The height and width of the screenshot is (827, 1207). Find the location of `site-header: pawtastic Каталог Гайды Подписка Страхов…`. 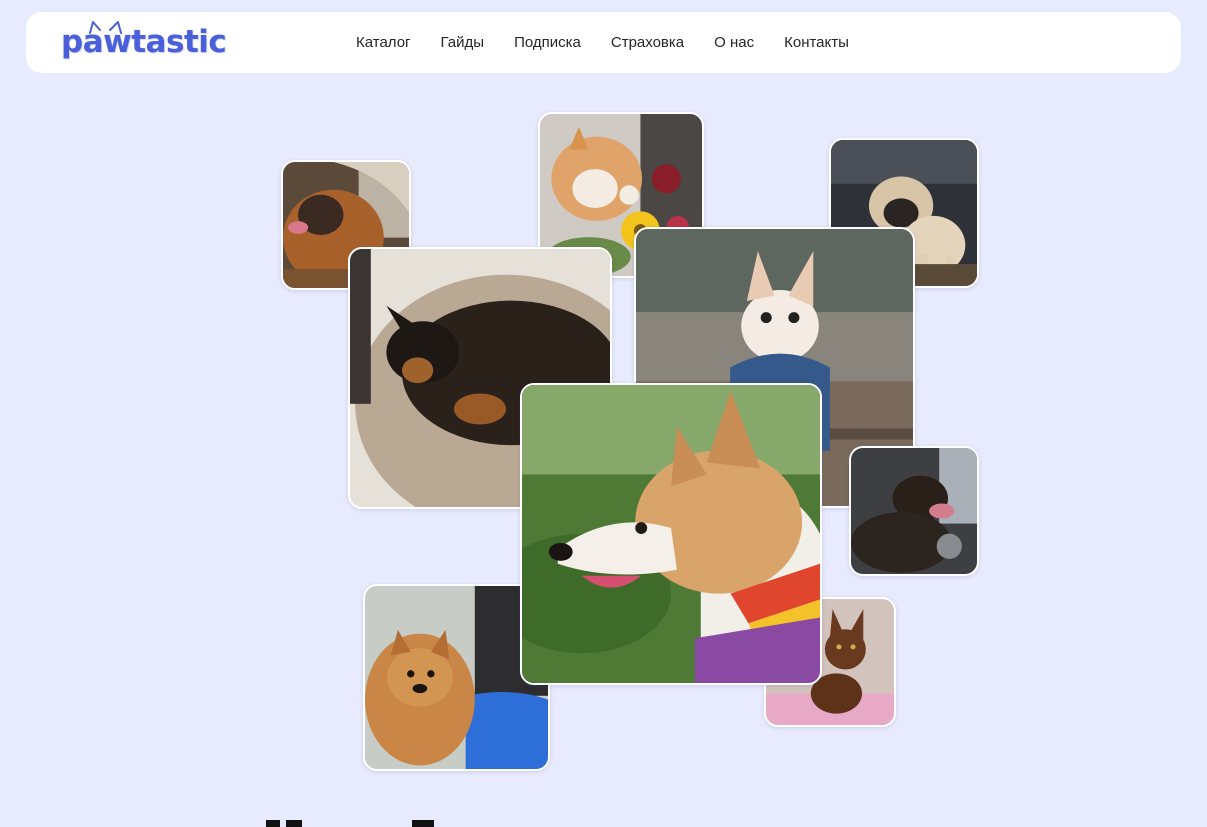

site-header: pawtastic Каталог Гайды Подписка Страхов… is located at coordinates (603, 42).